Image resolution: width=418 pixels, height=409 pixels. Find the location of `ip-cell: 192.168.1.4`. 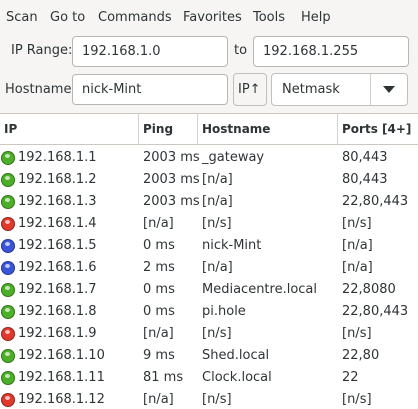

ip-cell: 192.168.1.4 is located at coordinates (57, 223).